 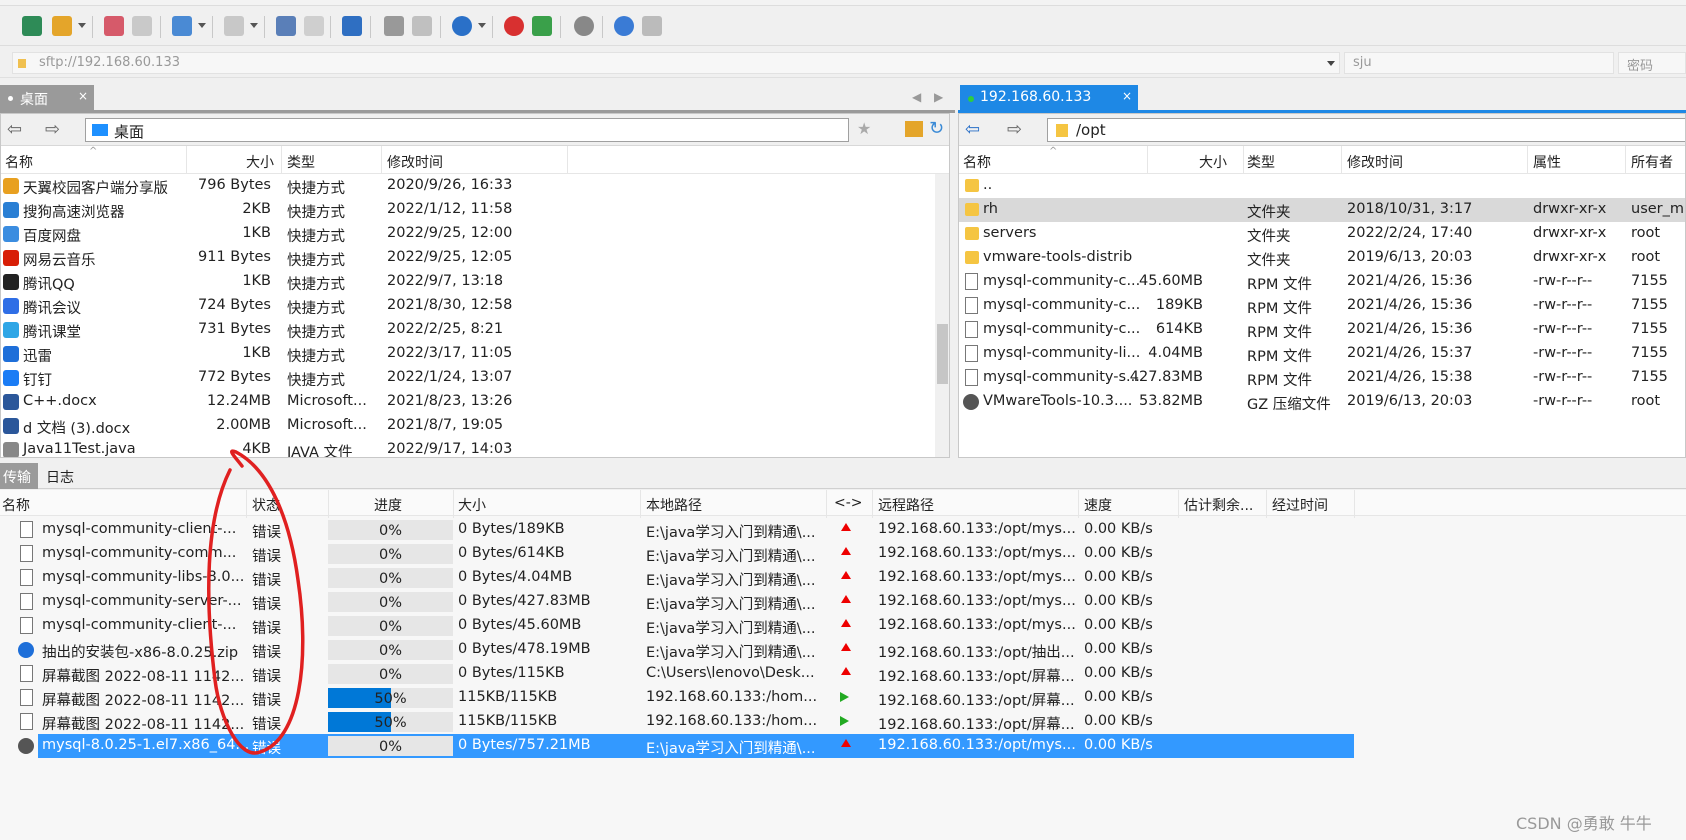 What do you see at coordinates (1479, 63) in the screenshot?
I see `username-input: sju` at bounding box center [1479, 63].